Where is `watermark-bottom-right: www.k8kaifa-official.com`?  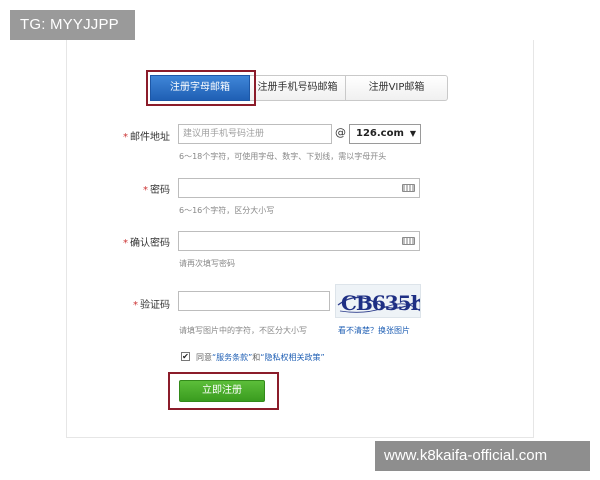
watermark-bottom-right: www.k8kaifa-official.com is located at coordinates (482, 456).